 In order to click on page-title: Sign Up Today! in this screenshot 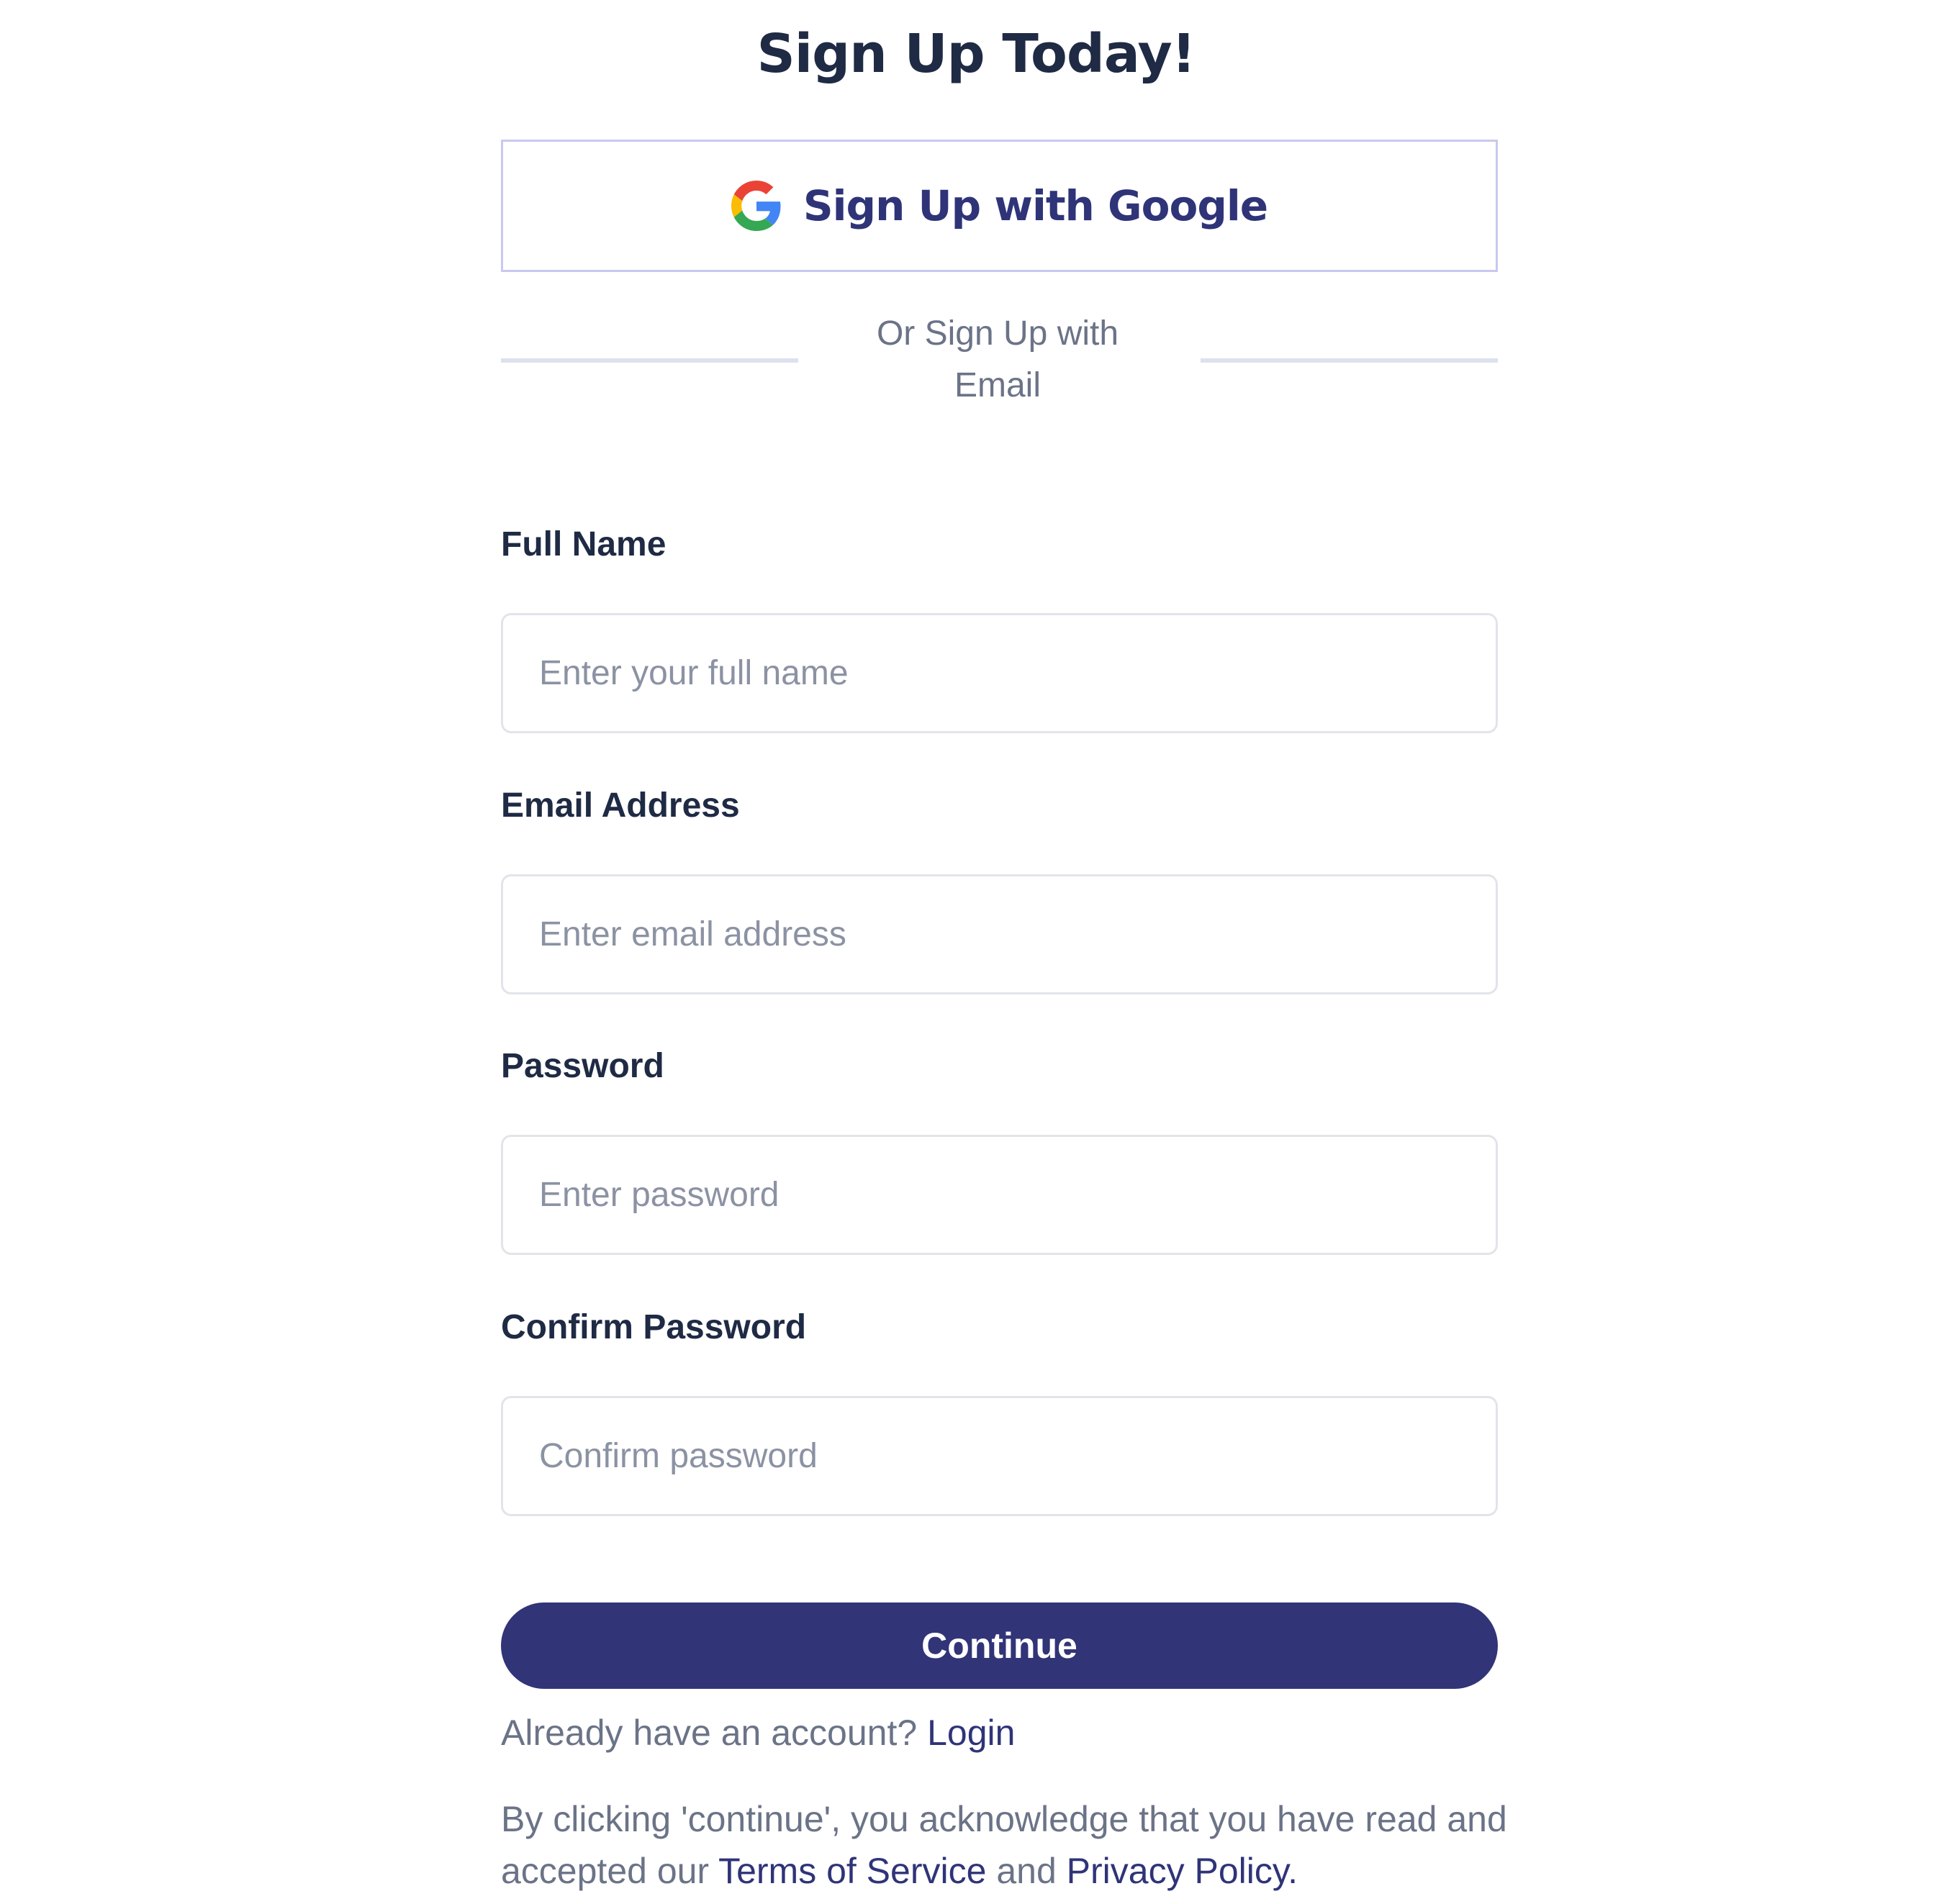, I will do `click(976, 54)`.